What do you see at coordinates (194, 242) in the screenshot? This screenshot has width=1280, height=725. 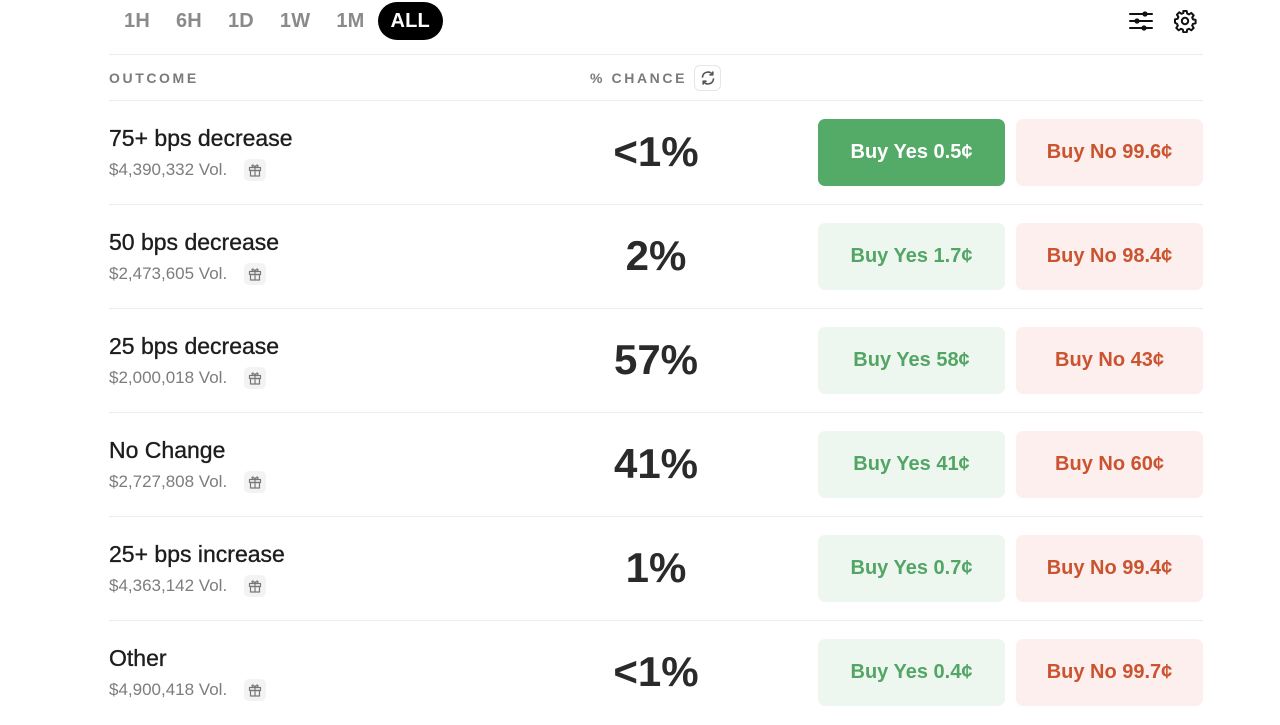 I see `outcome-name: 50 bps decrease` at bounding box center [194, 242].